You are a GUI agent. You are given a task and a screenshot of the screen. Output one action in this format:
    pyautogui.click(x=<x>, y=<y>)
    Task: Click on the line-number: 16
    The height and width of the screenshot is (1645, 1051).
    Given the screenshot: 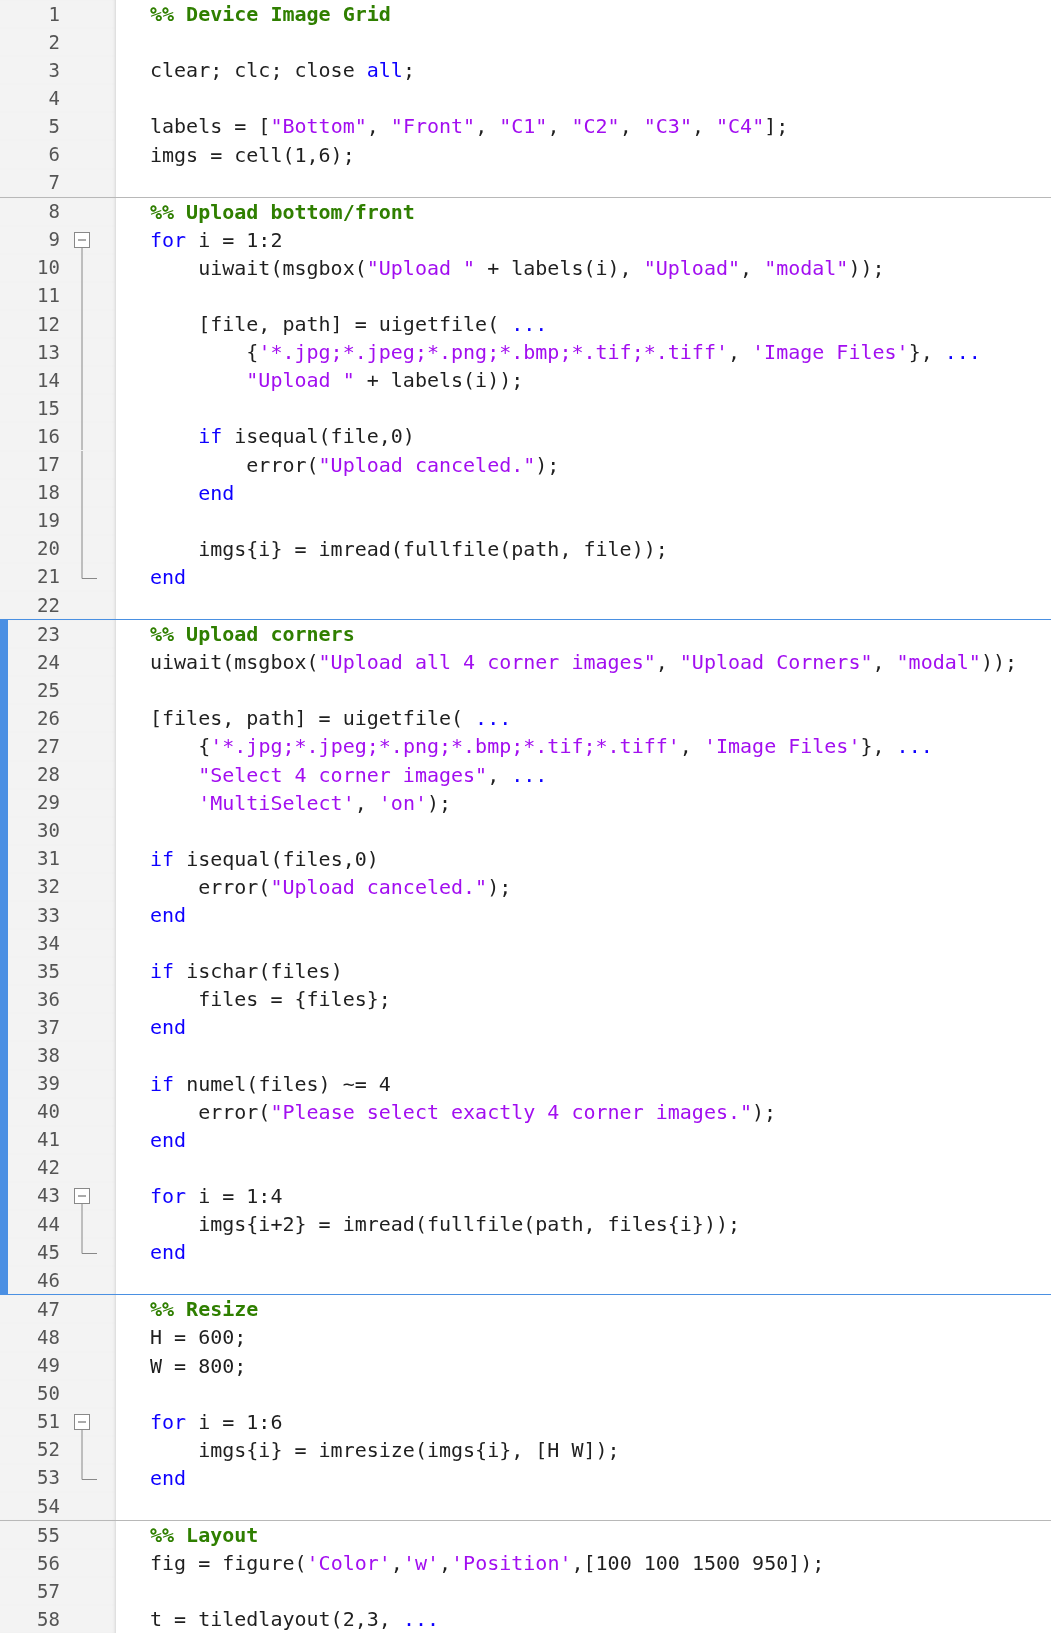 What is the action you would take?
    pyautogui.click(x=48, y=436)
    